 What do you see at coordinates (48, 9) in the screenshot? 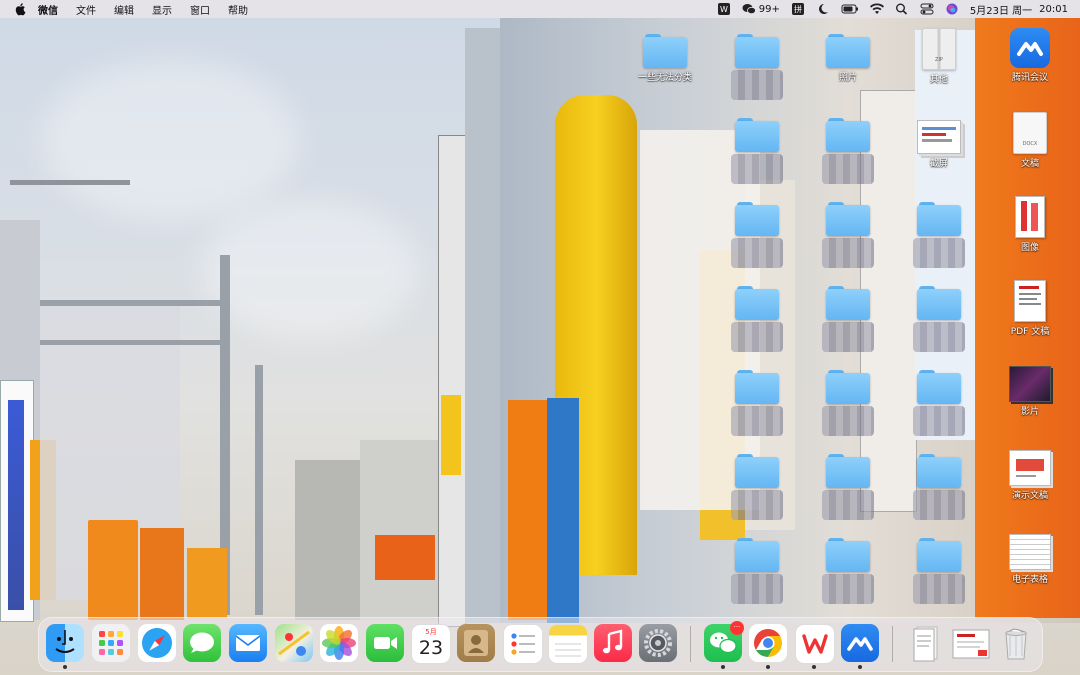
I see `menu-app-wechat: 微信` at bounding box center [48, 9].